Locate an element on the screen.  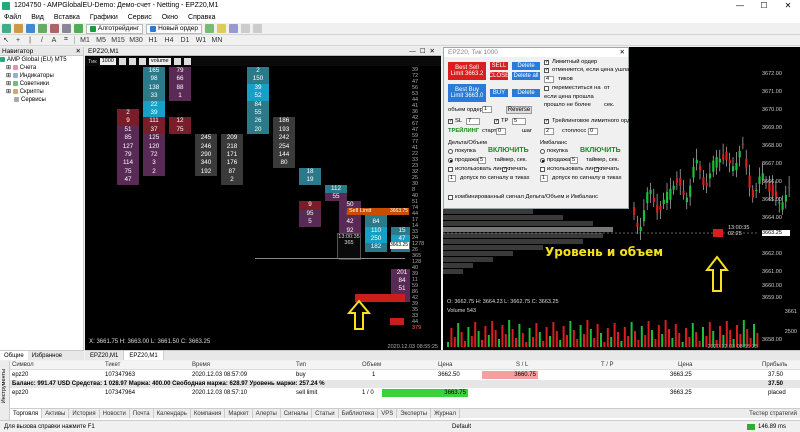
minimize-button: — is located at coordinates (740, 6).